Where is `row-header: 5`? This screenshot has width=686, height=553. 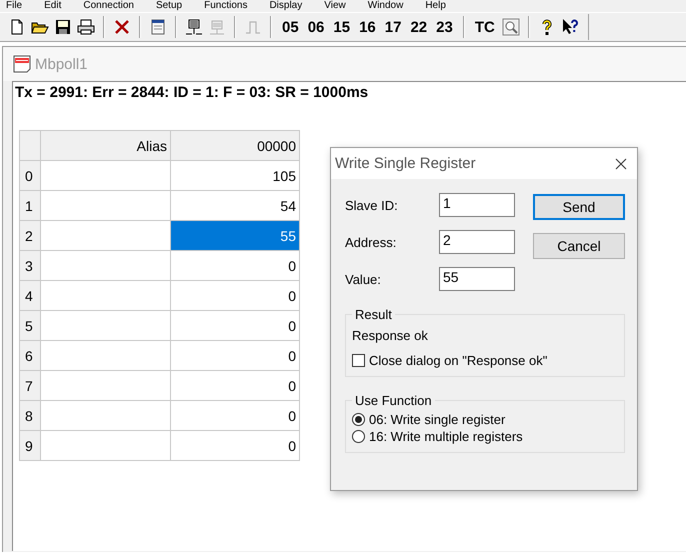
row-header: 5 is located at coordinates (30, 325).